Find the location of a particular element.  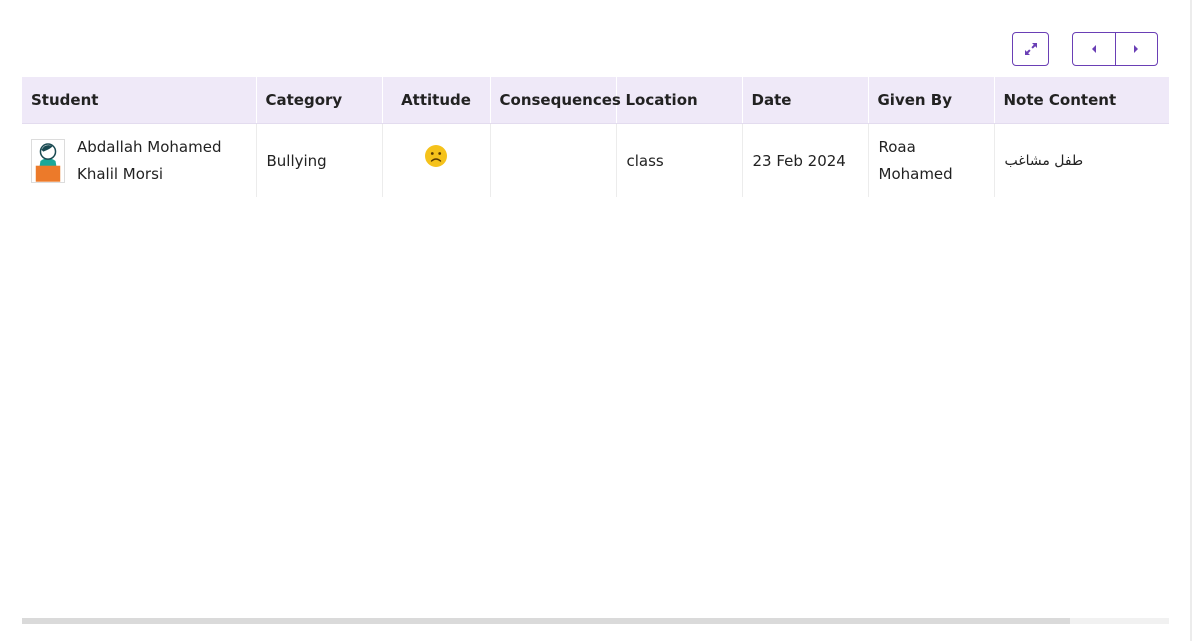

attitude-cell is located at coordinates (436, 160).